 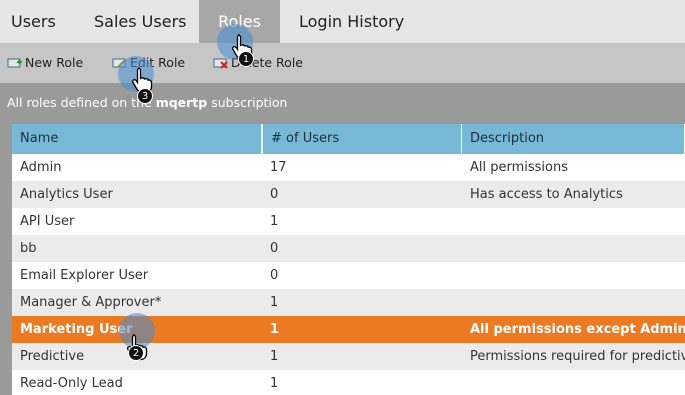 I want to click on table-row: Admin 17 All permissions, so click(x=348, y=167).